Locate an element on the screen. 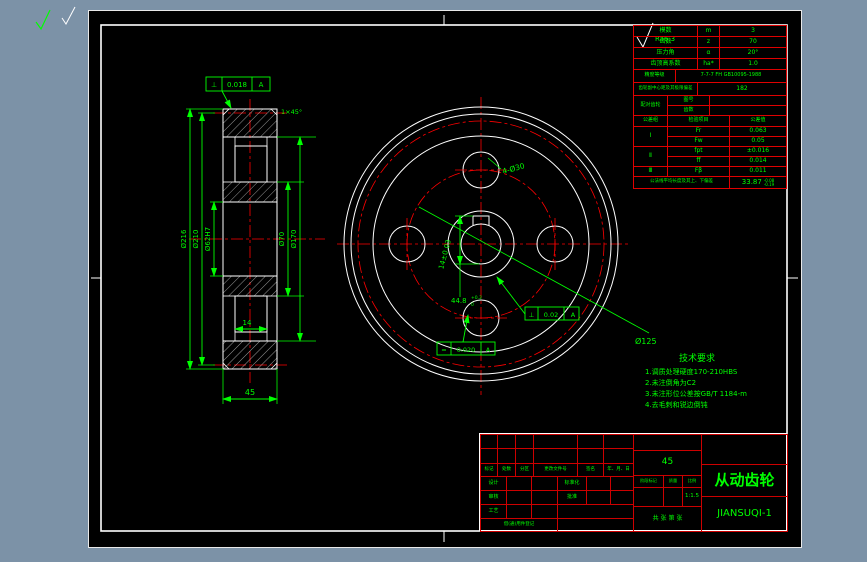 The image size is (867, 562). weight-value is located at coordinates (673, 497).